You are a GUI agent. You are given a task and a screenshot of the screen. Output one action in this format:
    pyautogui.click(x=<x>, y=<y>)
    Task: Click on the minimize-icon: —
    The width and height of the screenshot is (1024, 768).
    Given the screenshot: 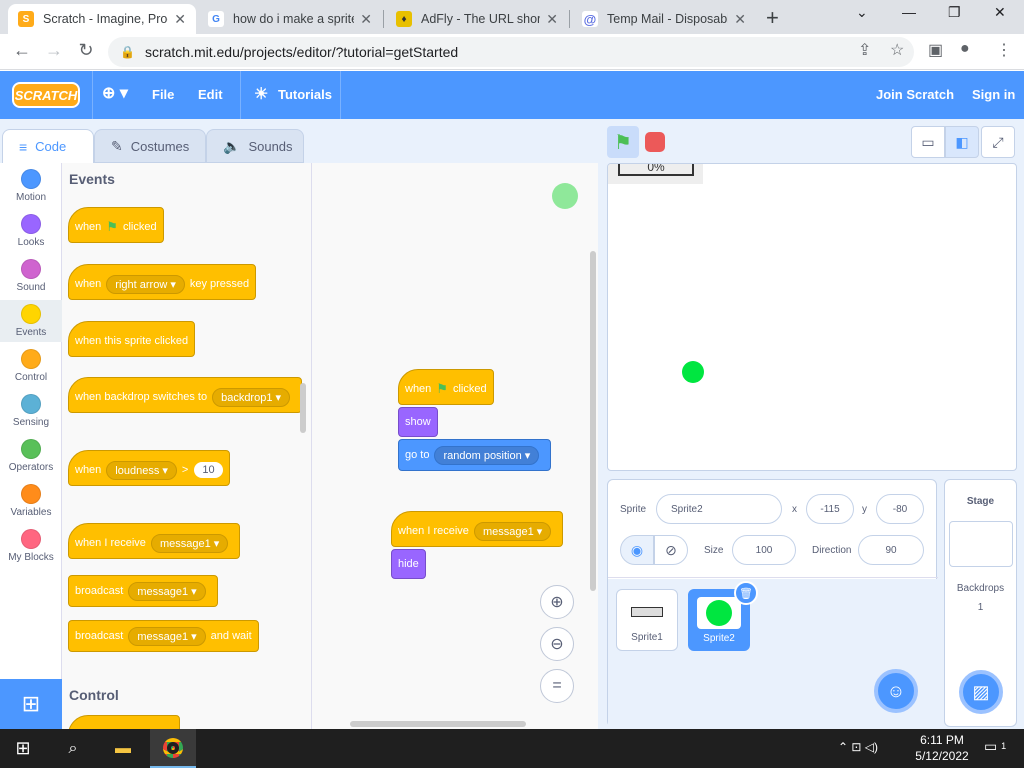 What is the action you would take?
    pyautogui.click(x=909, y=12)
    